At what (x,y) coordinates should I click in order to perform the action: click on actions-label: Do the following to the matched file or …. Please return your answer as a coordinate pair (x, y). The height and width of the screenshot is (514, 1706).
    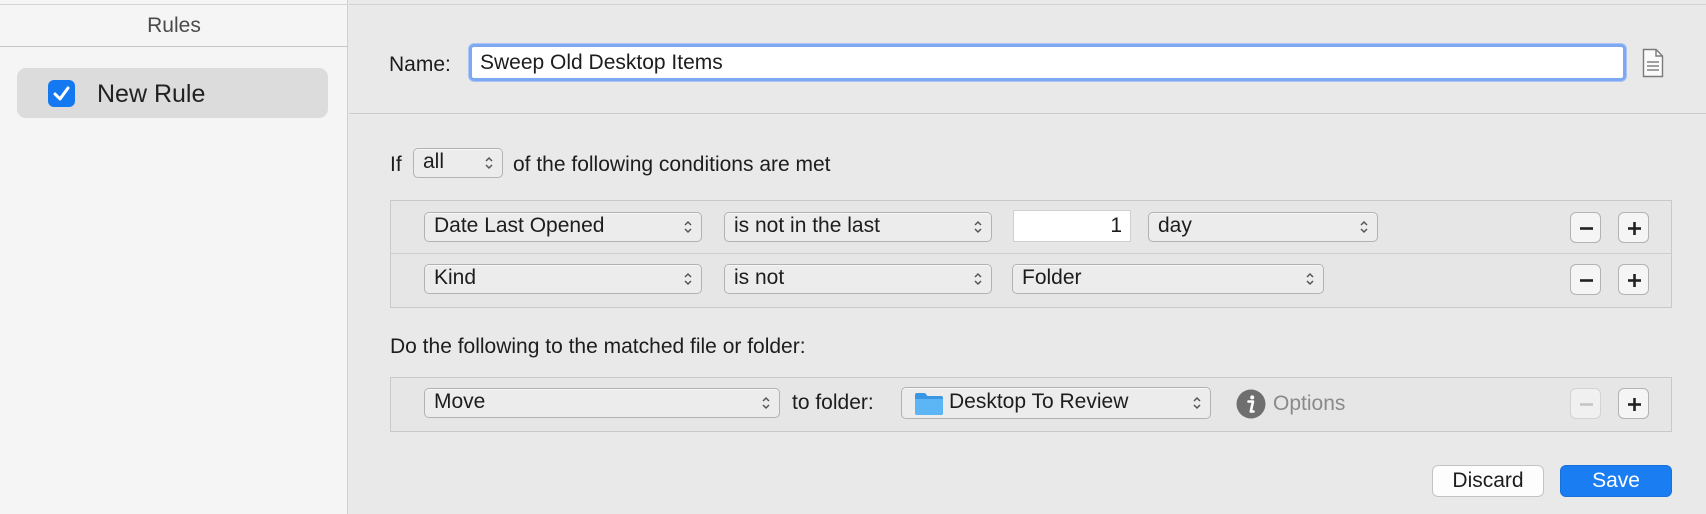
    Looking at the image, I should click on (598, 346).